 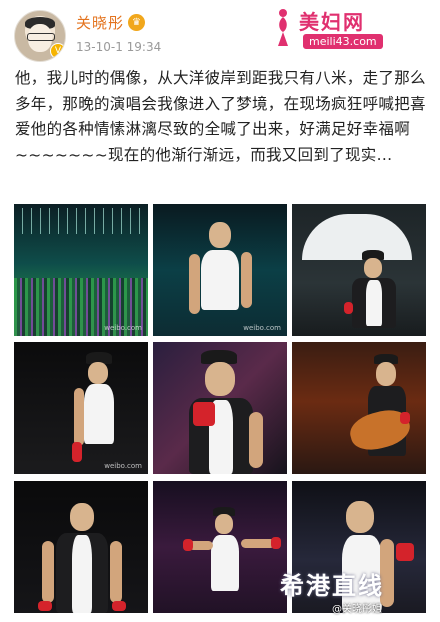 I want to click on photo-4-singer-hat: weibo.com, so click(x=81, y=408).